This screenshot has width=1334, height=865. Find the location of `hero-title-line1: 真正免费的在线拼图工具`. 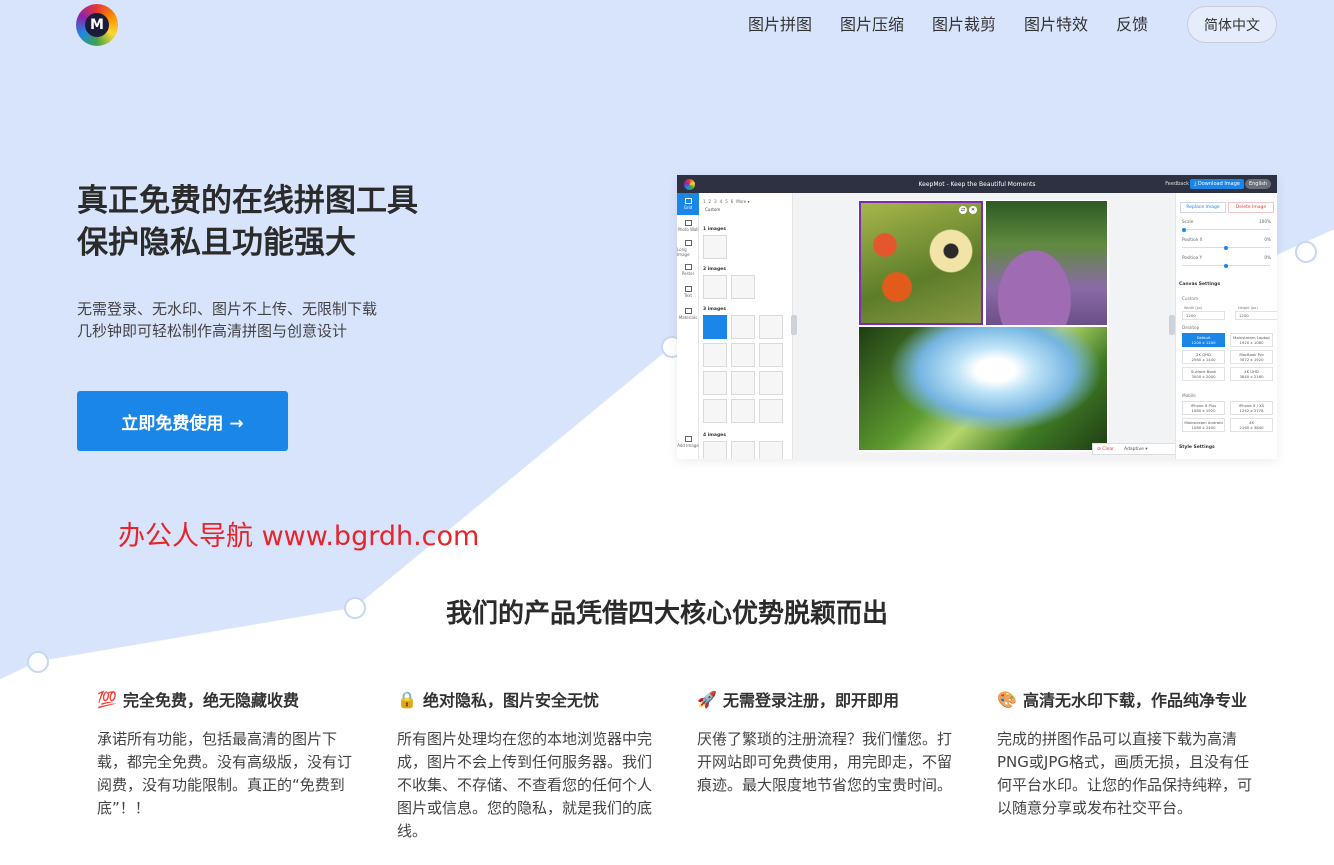

hero-title-line1: 真正免费的在线拼图工具 is located at coordinates (247, 201).